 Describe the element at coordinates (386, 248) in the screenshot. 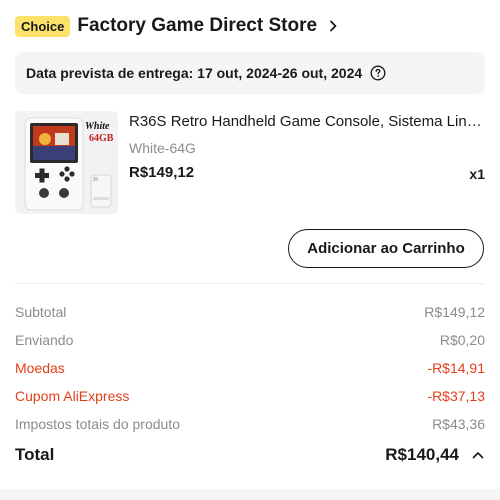

I see `add-to-cart-button: Adicionar ao Carrinho` at that location.